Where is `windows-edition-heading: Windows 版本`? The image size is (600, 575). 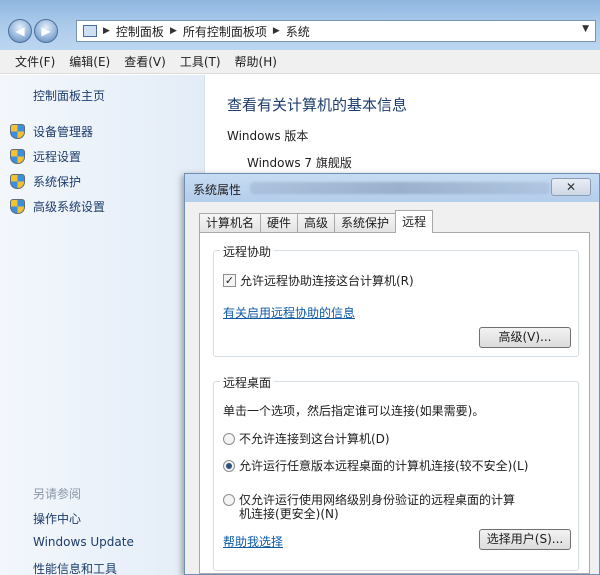
windows-edition-heading: Windows 版本 is located at coordinates (268, 136).